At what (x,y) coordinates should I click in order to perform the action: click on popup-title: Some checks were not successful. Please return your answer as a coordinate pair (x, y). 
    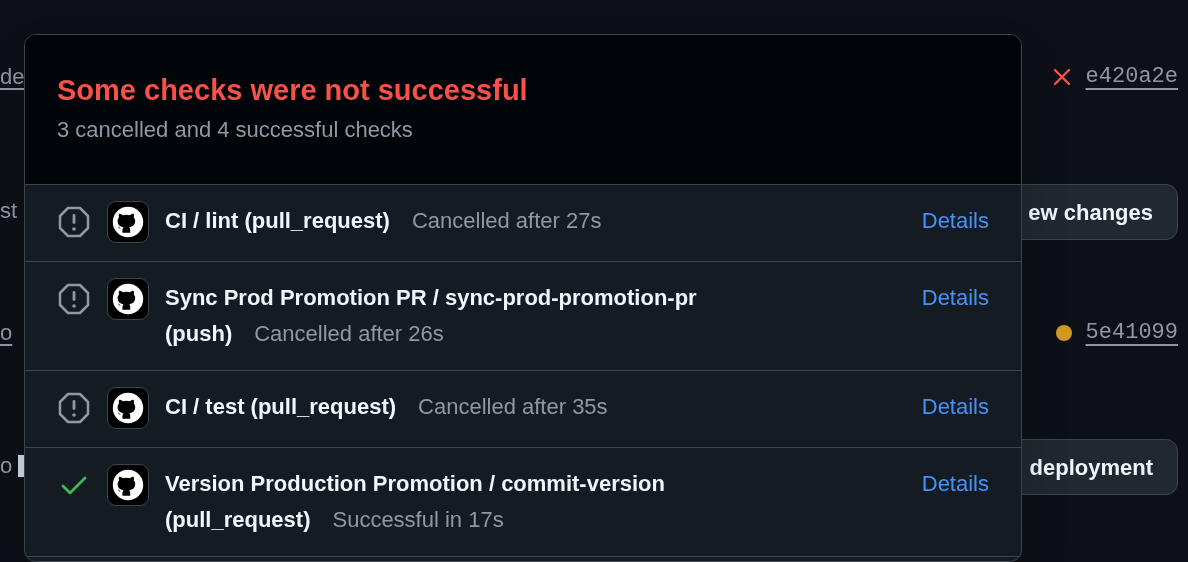
    Looking at the image, I should click on (293, 90).